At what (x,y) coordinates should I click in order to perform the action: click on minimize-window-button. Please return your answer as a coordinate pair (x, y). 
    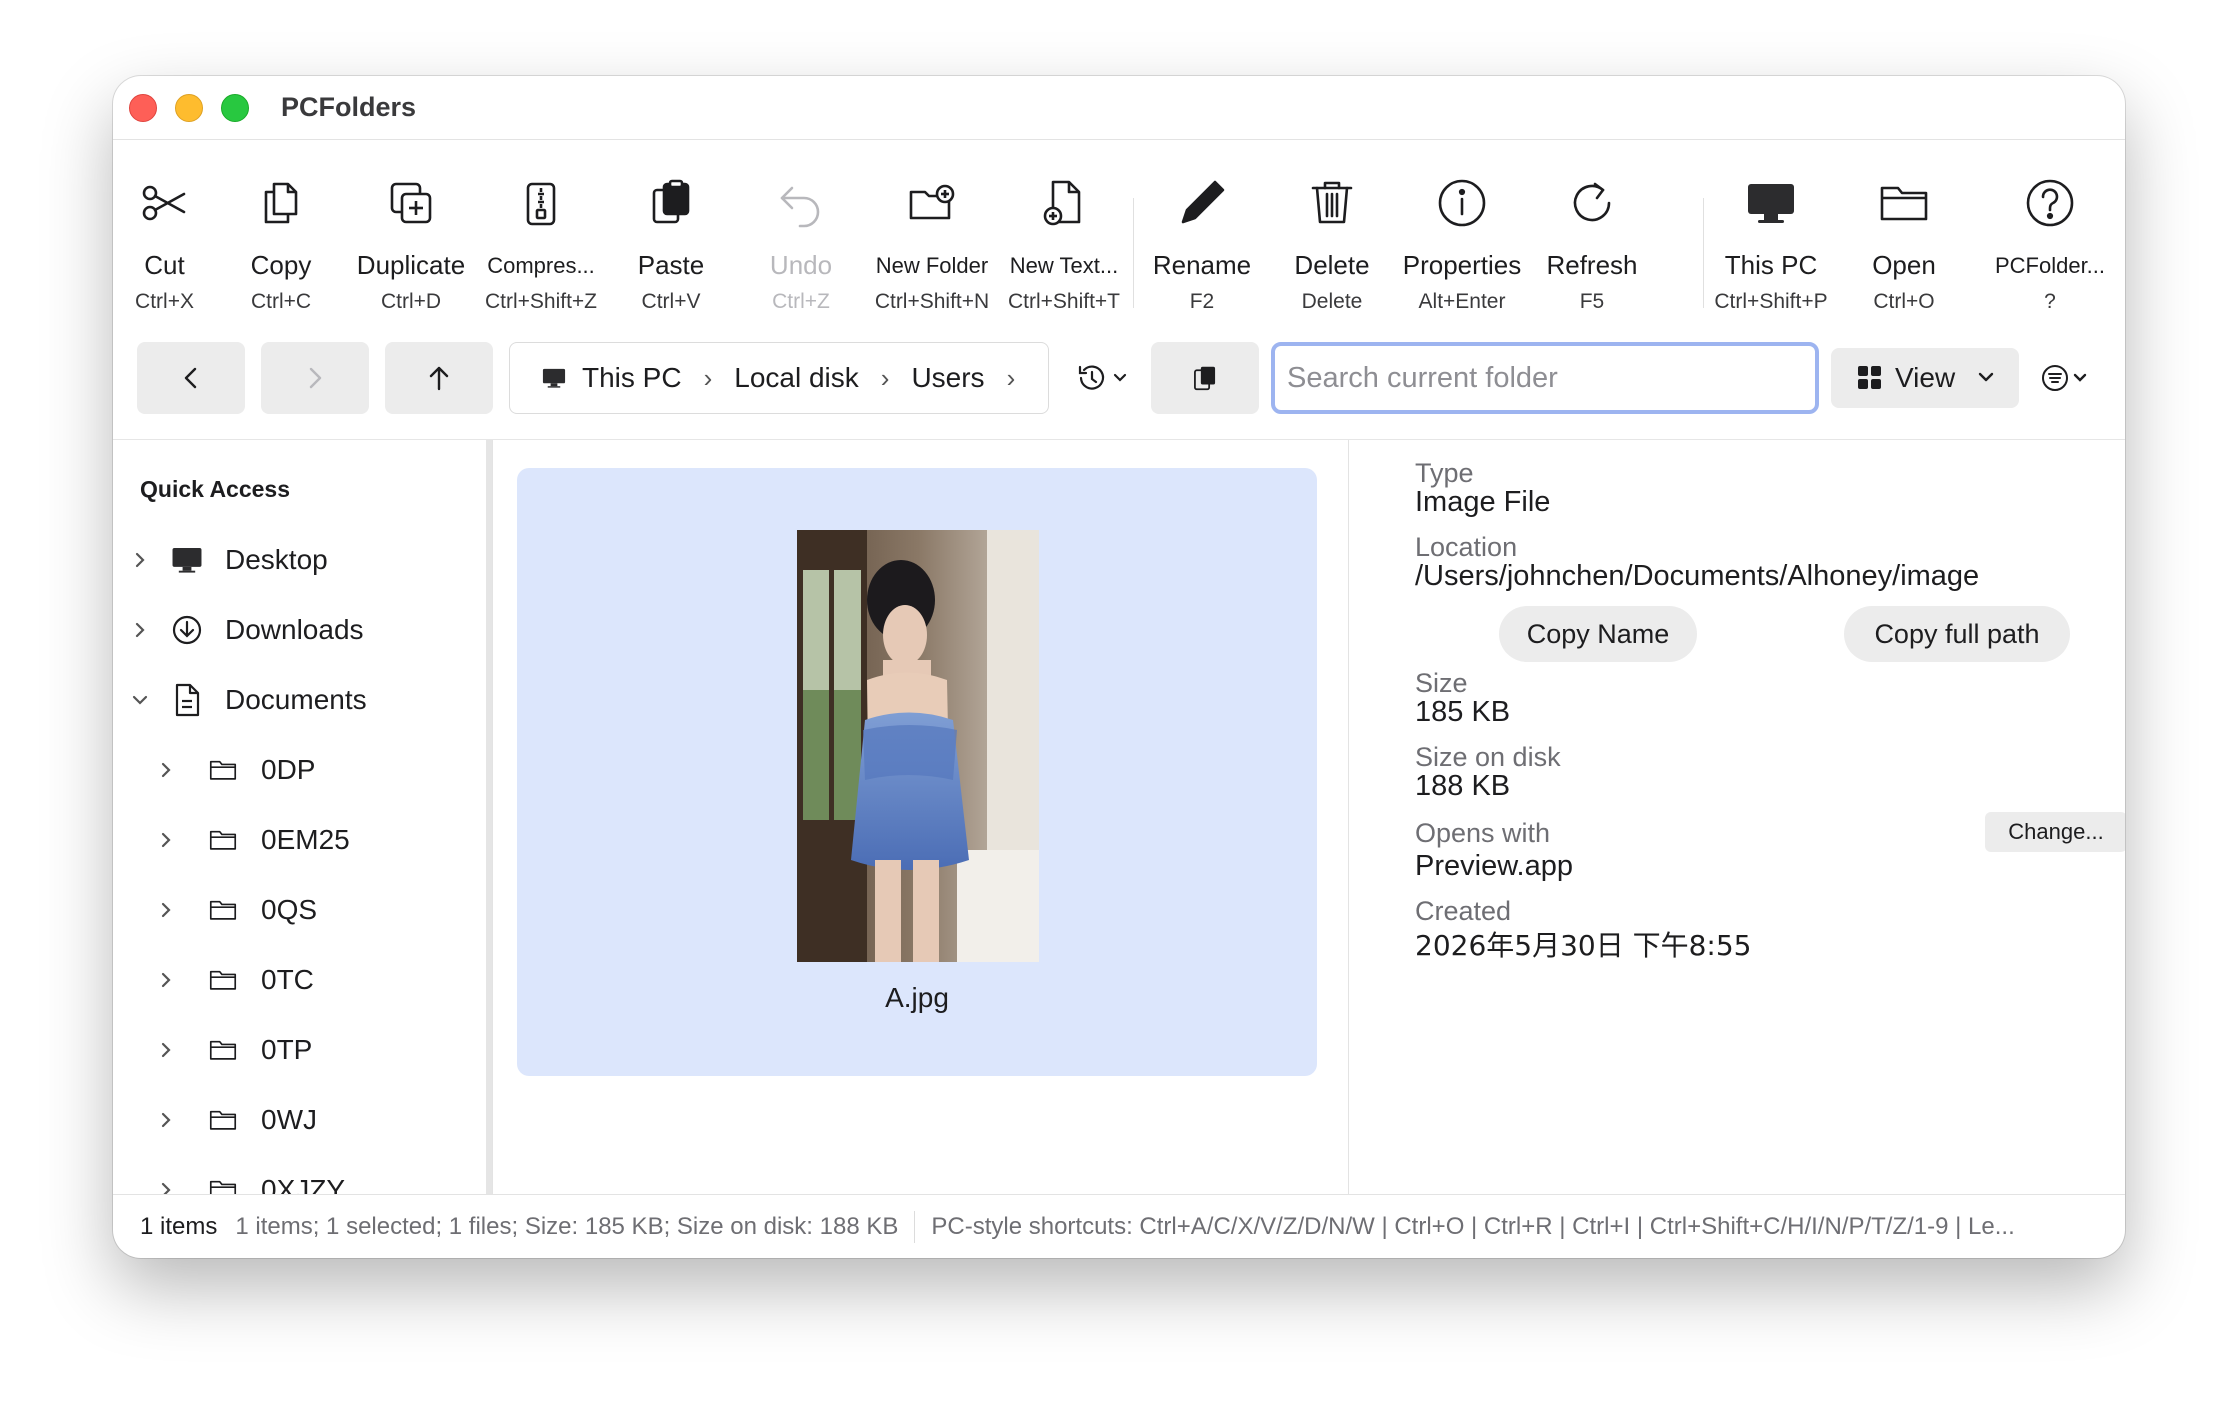
    Looking at the image, I should click on (189, 108).